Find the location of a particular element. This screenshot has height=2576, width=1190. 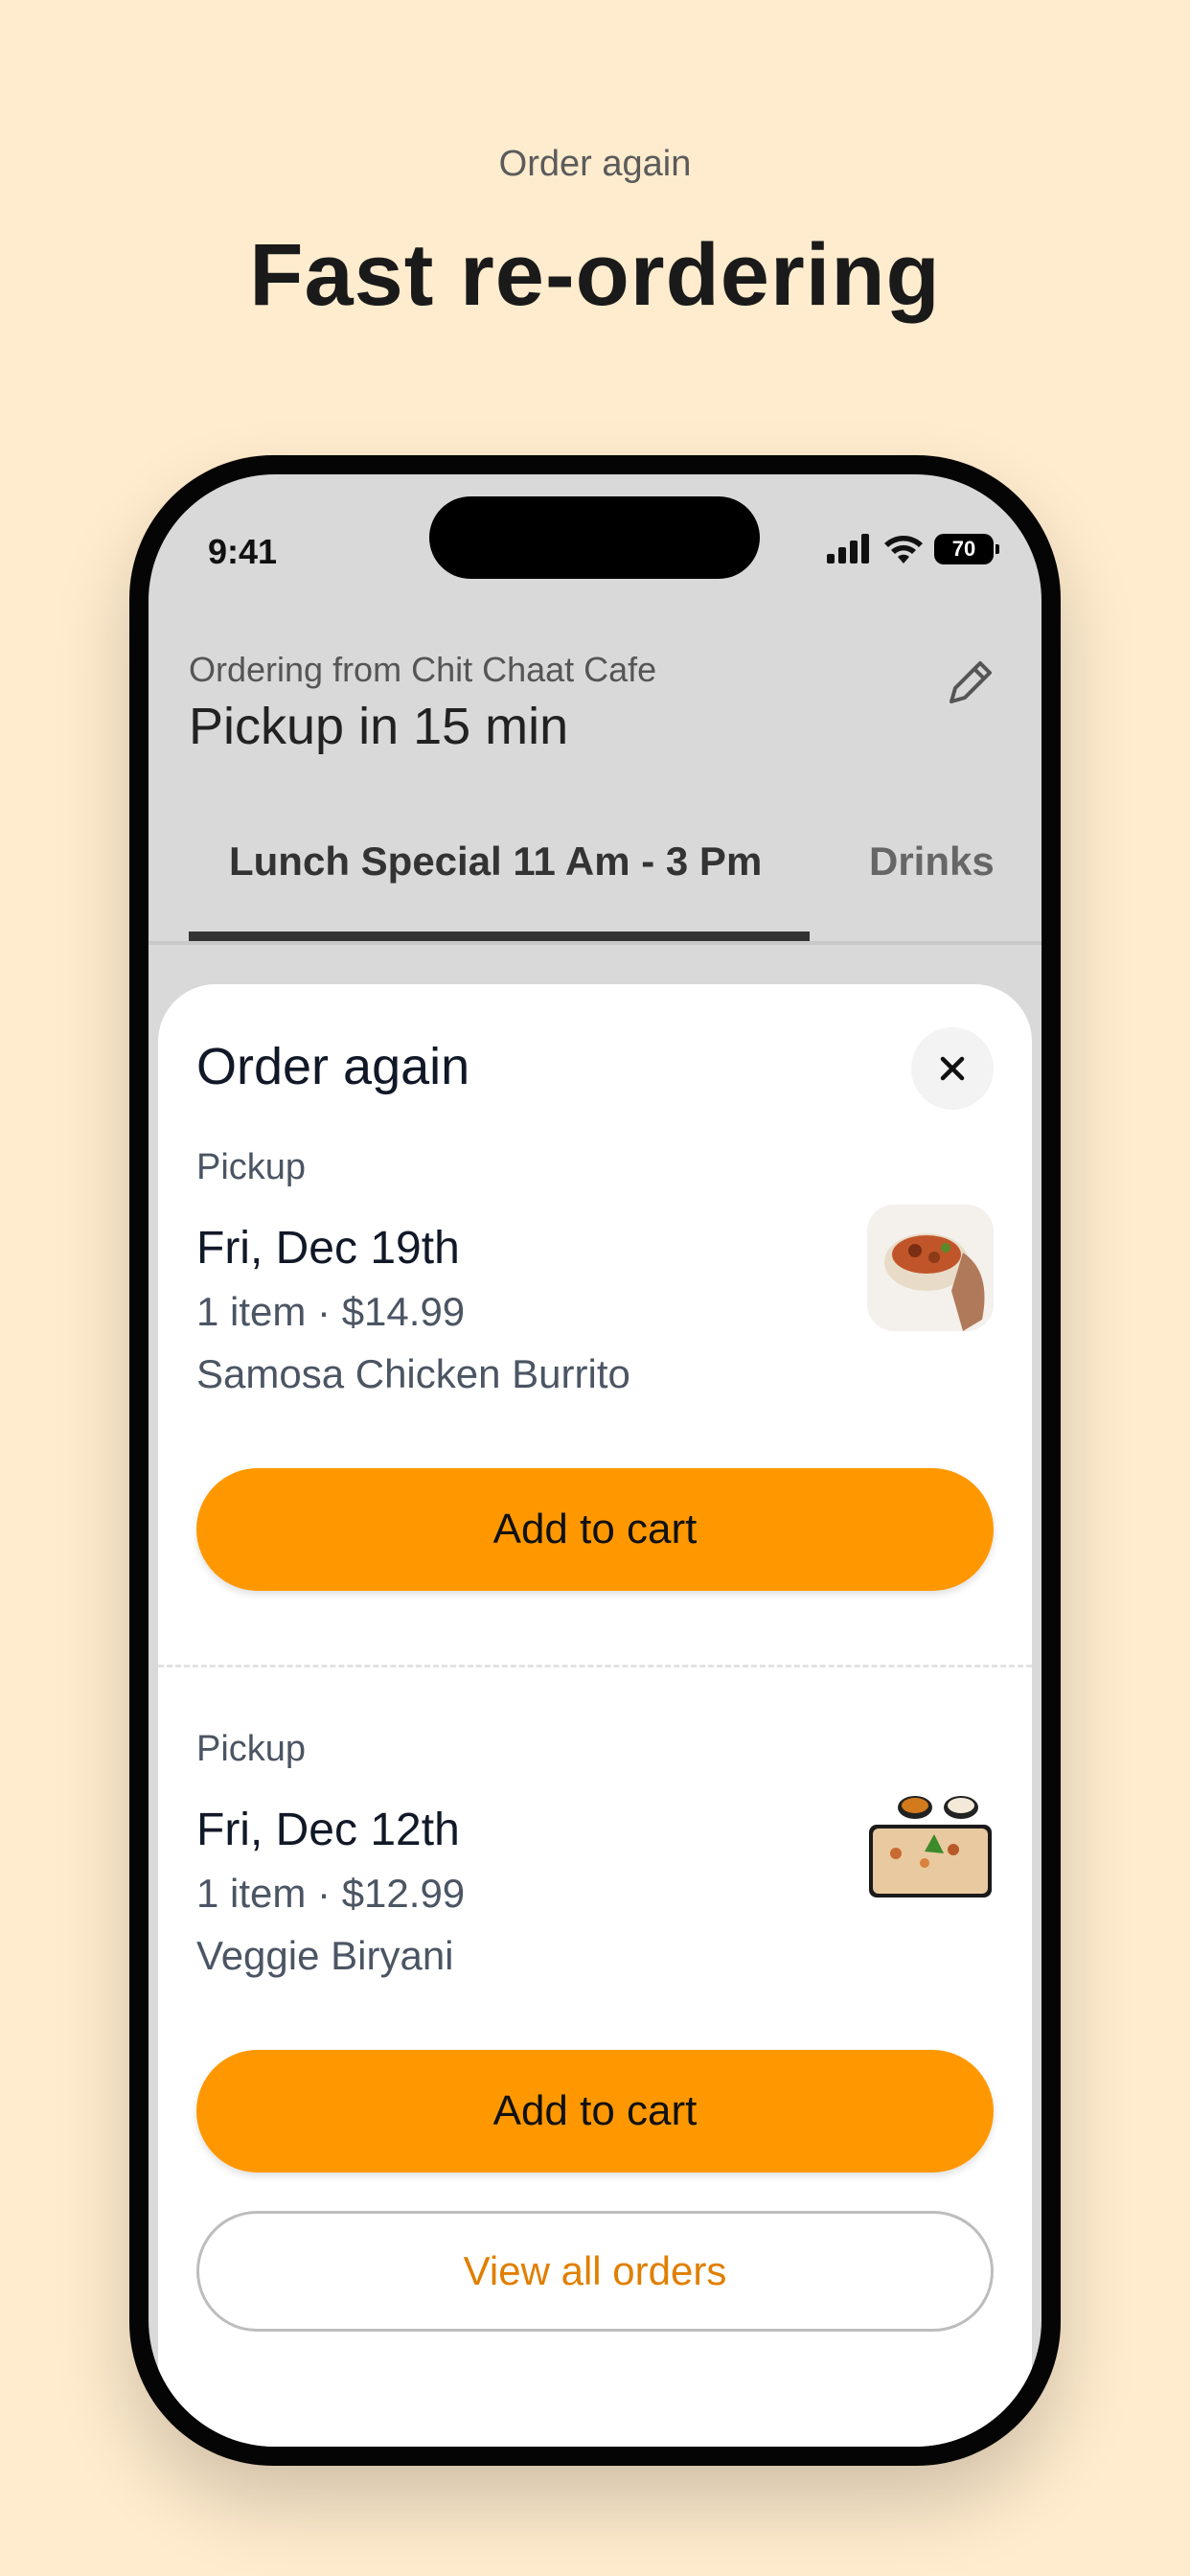

battery-level: 70 is located at coordinates (964, 549).